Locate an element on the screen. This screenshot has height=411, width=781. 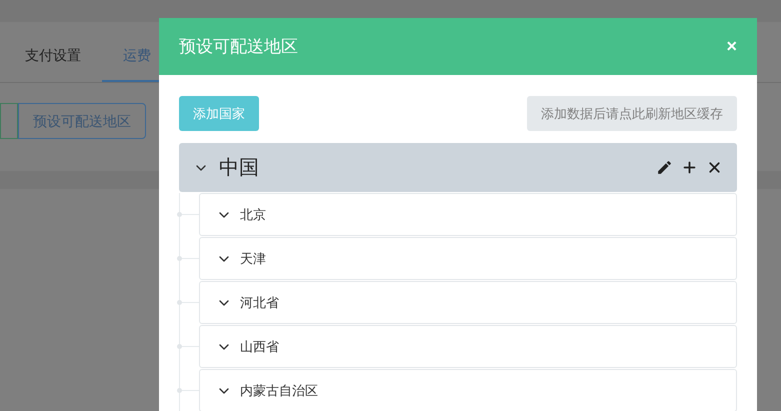
edit-icon is located at coordinates (664, 167).